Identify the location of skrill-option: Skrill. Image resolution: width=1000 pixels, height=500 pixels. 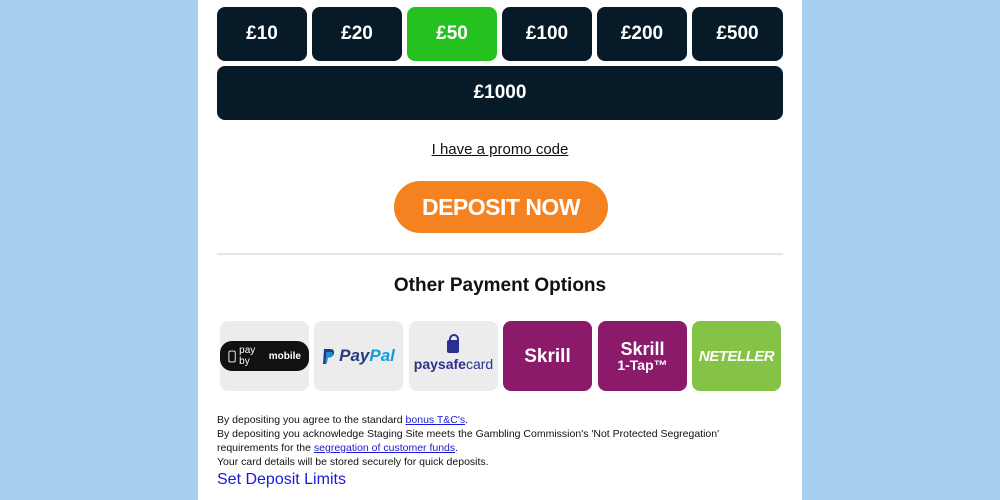
(547, 356).